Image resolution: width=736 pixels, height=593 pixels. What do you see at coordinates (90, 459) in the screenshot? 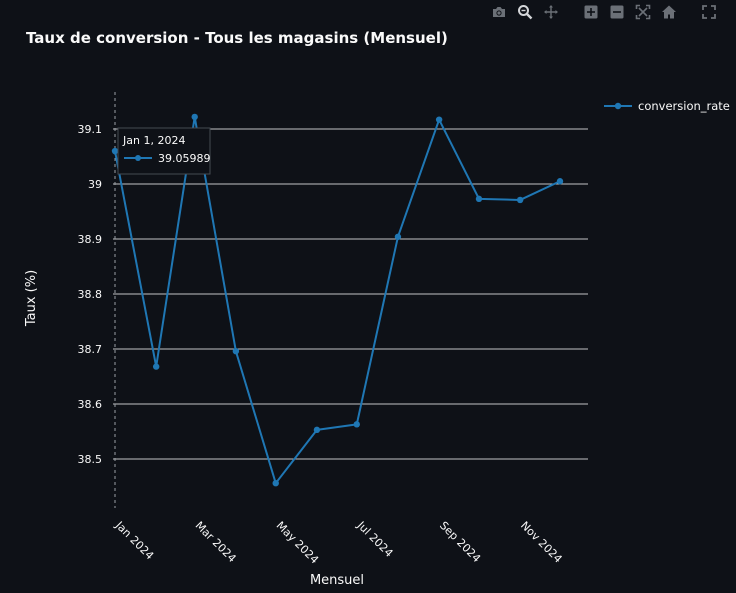
I see `y-tick-label: 38.5` at bounding box center [90, 459].